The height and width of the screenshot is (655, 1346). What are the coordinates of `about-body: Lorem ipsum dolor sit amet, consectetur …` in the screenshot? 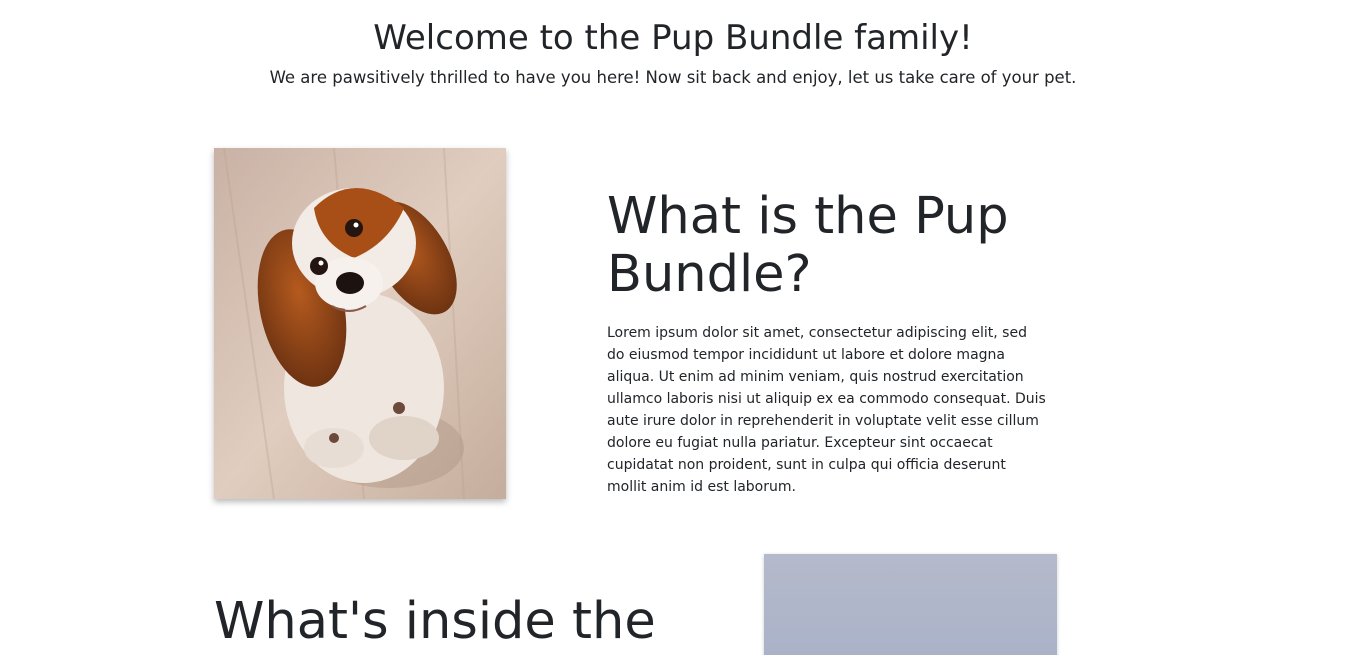 It's located at (826, 410).